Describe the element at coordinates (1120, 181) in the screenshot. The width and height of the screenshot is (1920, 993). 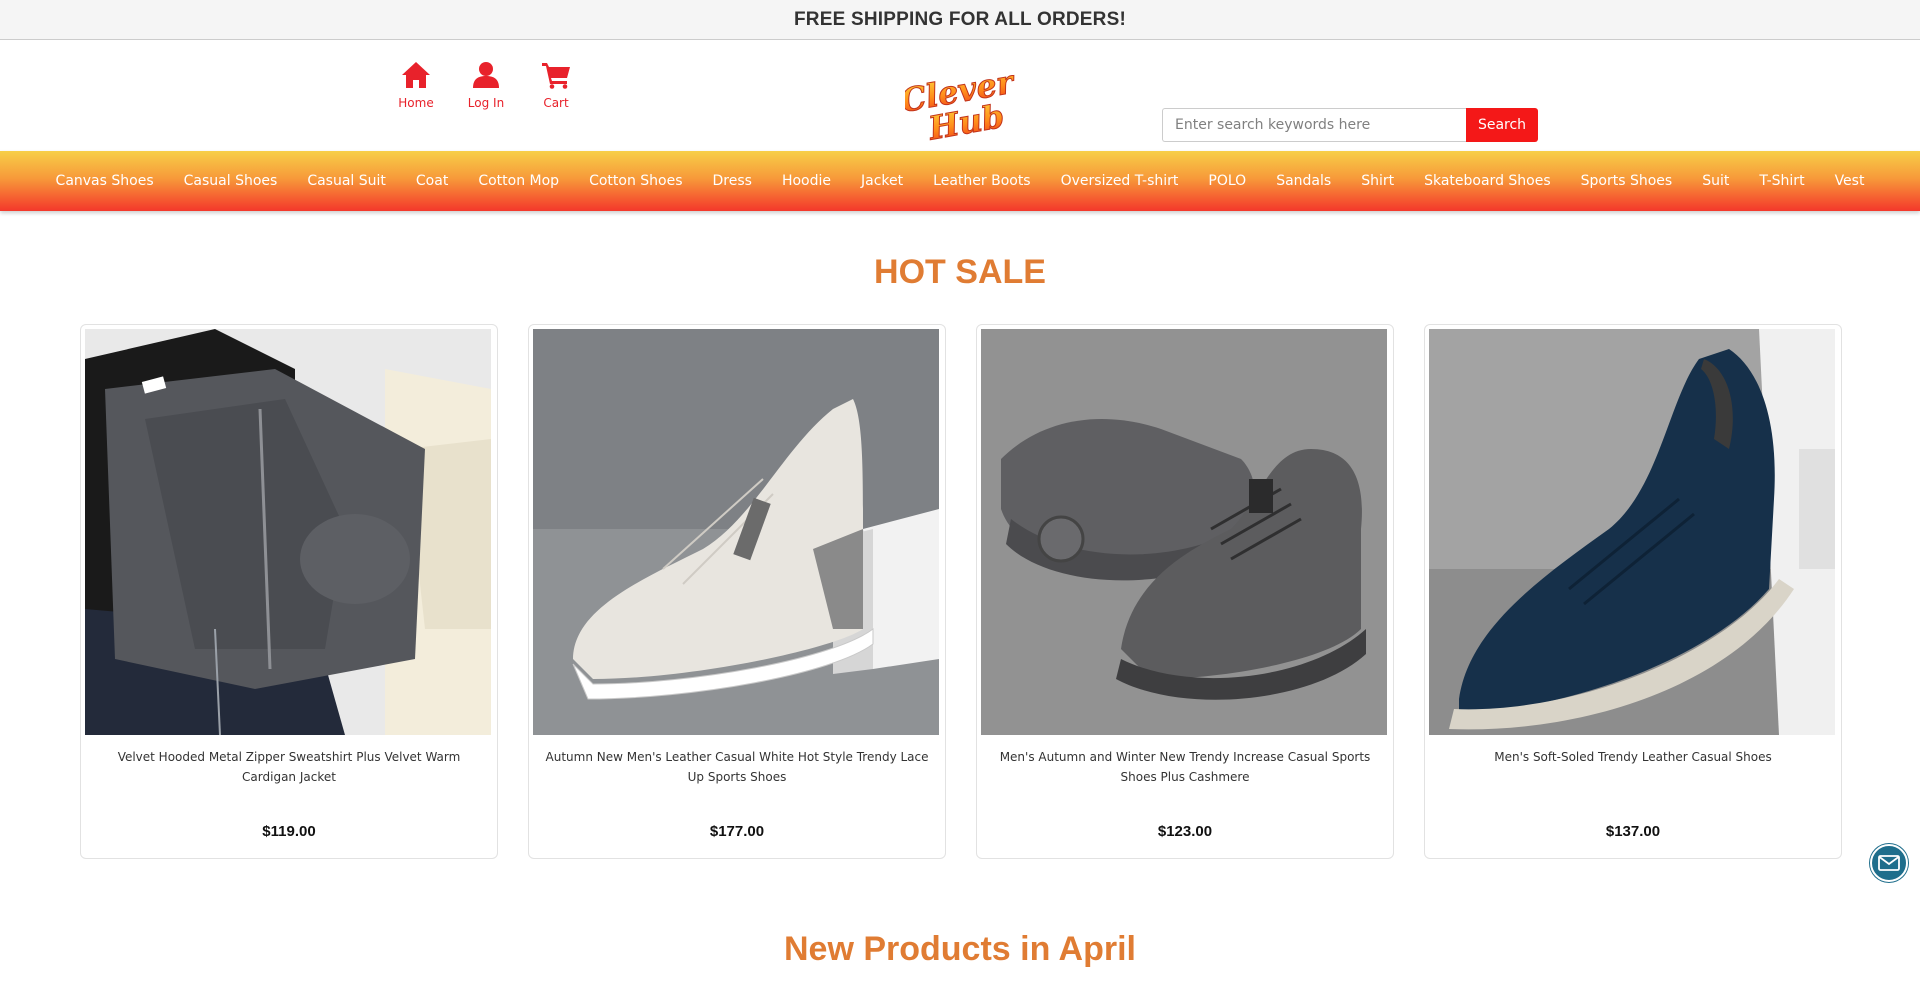
I see `category-oversized-t-shirt: Oversized T-shirt` at that location.